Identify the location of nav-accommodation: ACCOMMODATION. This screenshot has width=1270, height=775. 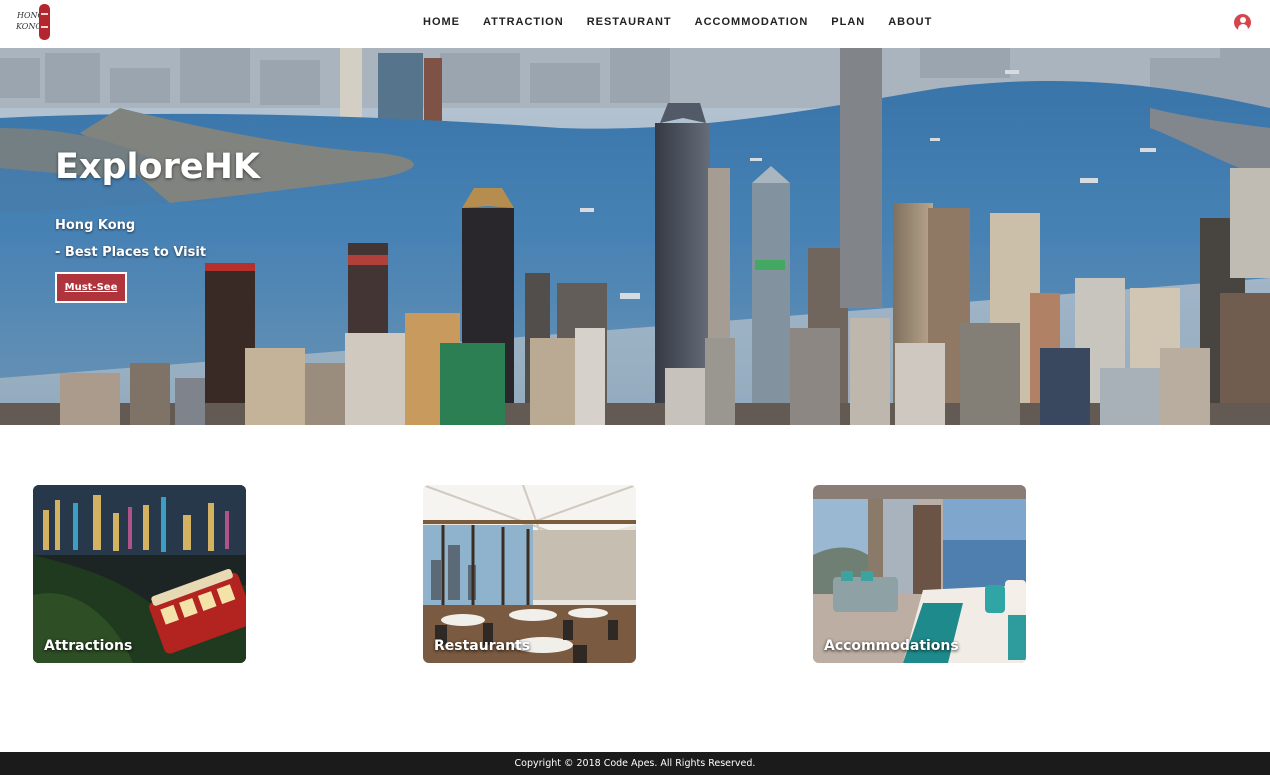
(752, 22).